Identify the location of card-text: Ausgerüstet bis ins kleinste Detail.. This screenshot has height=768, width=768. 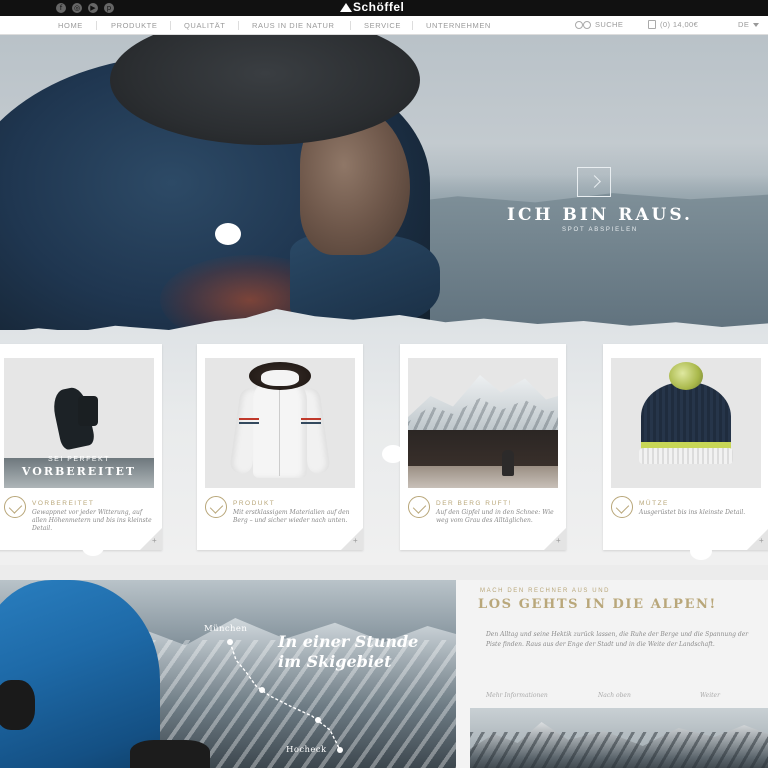
(692, 512).